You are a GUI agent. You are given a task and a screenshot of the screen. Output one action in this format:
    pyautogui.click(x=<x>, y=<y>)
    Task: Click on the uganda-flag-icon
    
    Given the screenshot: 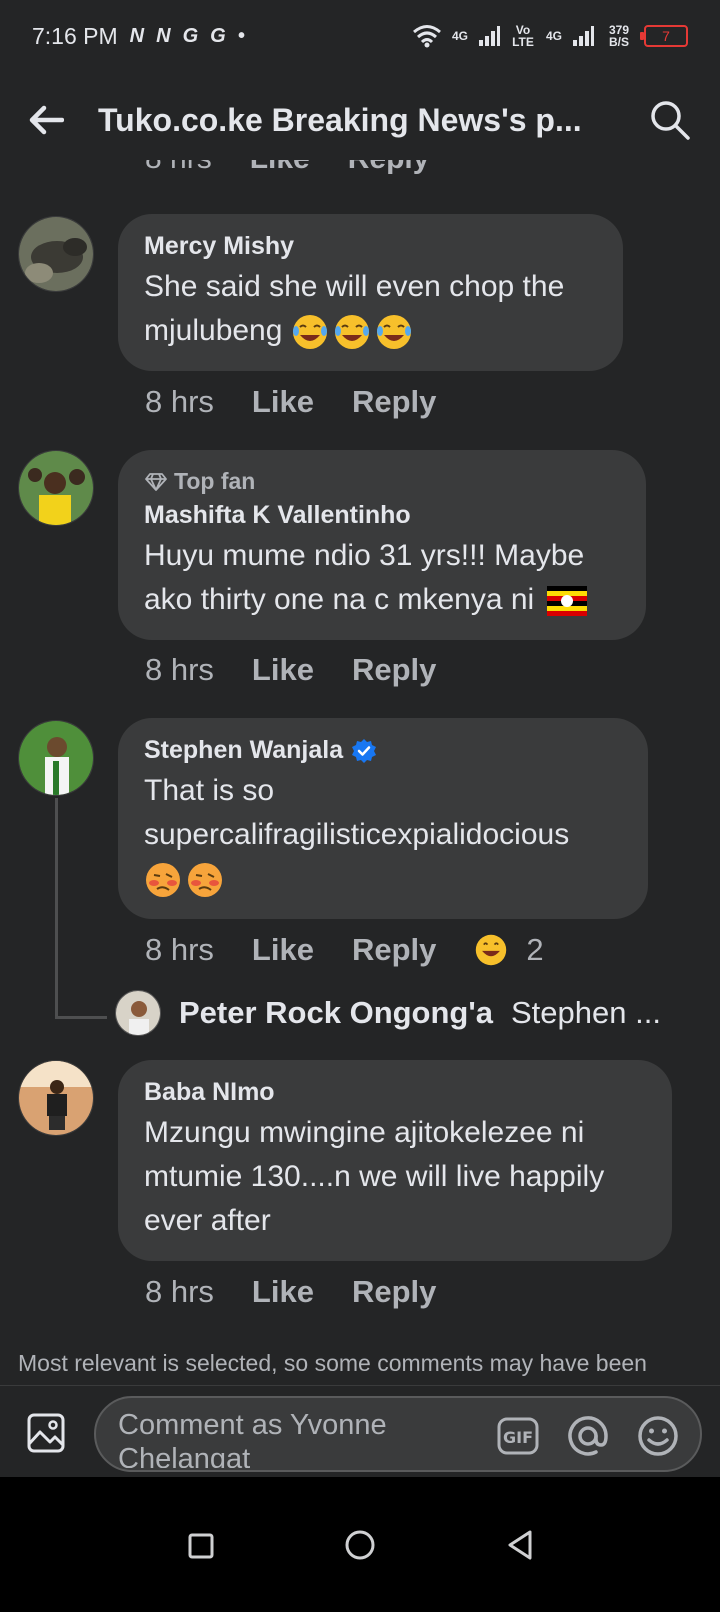 What is the action you would take?
    pyautogui.click(x=566, y=601)
    